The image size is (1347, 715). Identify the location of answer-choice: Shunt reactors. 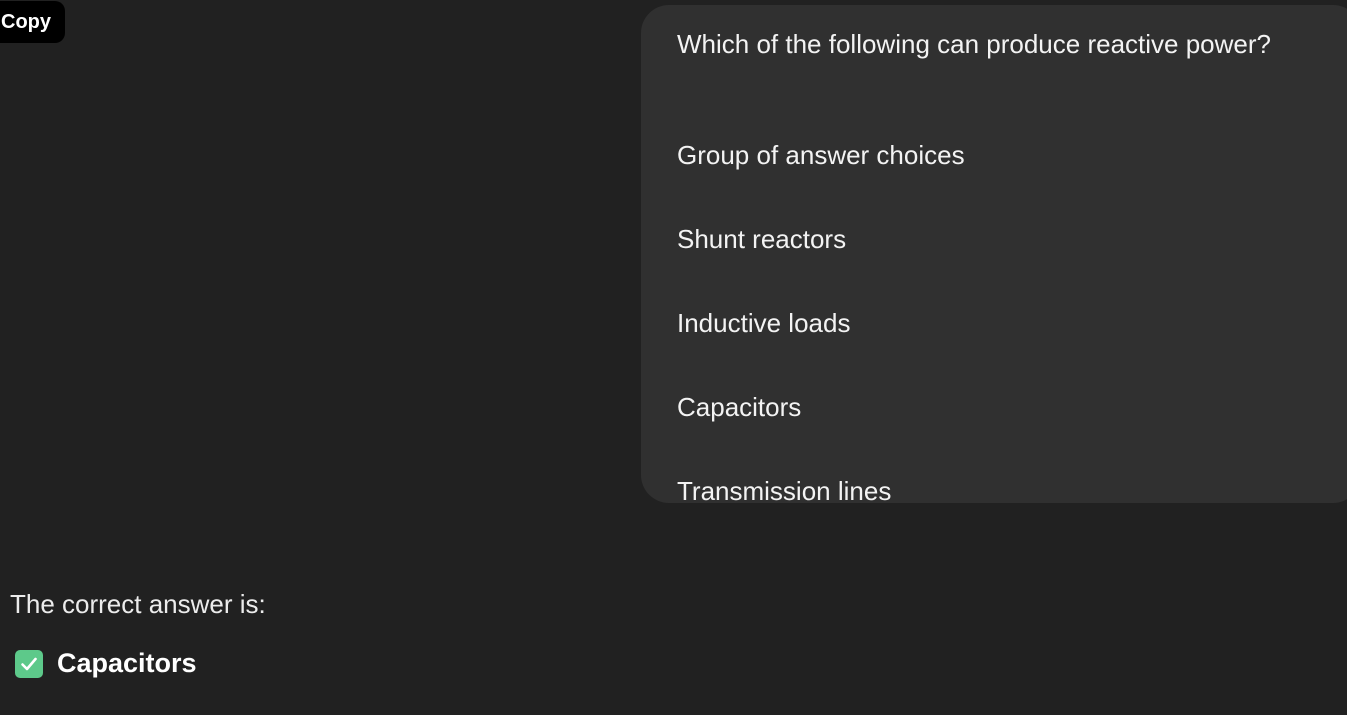
(762, 239).